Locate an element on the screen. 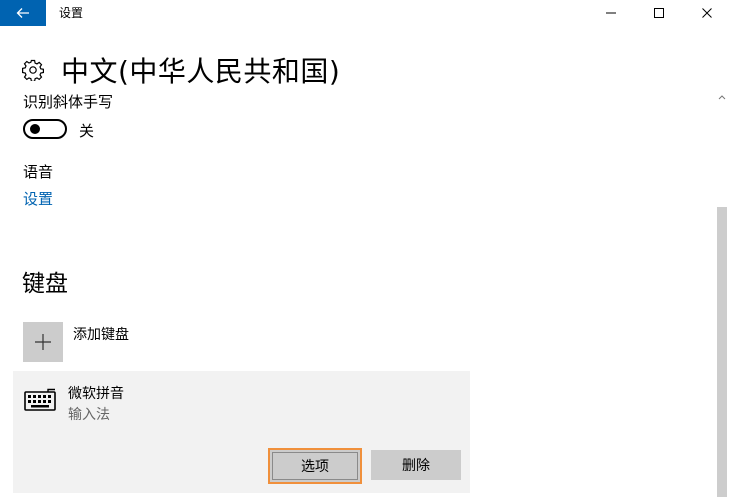  keyboard-heading: 键盘 is located at coordinates (45, 284).